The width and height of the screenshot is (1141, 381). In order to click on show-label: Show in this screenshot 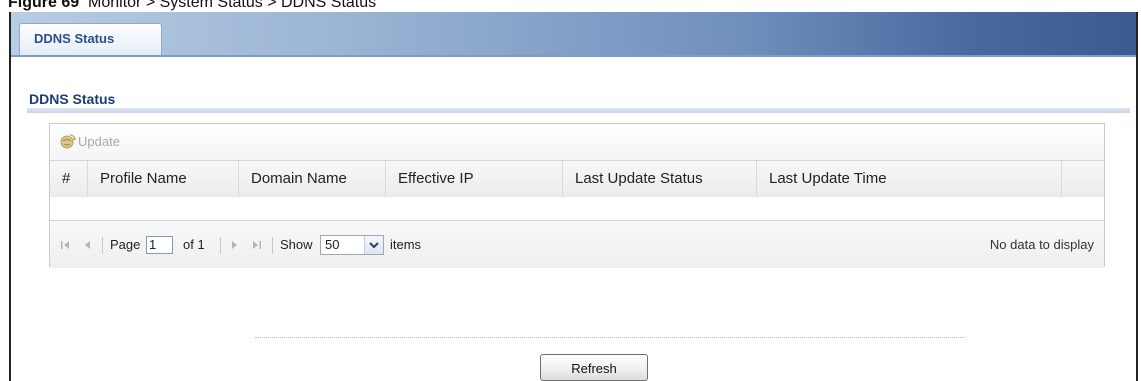, I will do `click(296, 244)`.